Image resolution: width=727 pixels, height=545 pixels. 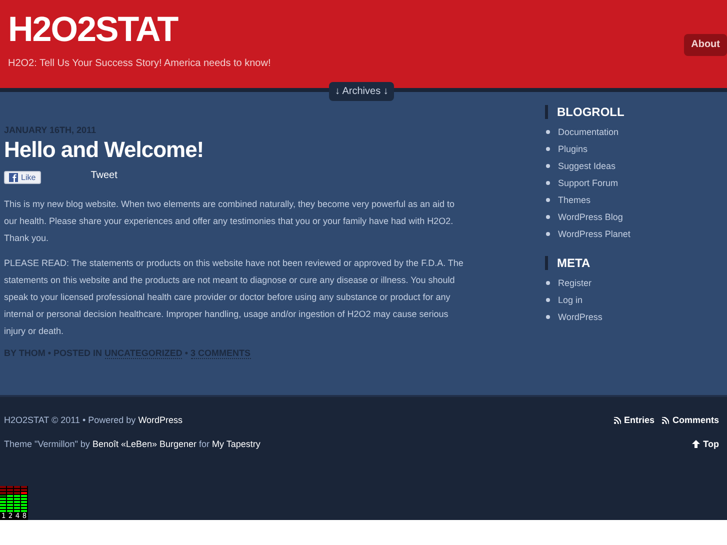 I want to click on link: Benoît «LeBen» Burgener, so click(x=144, y=444).